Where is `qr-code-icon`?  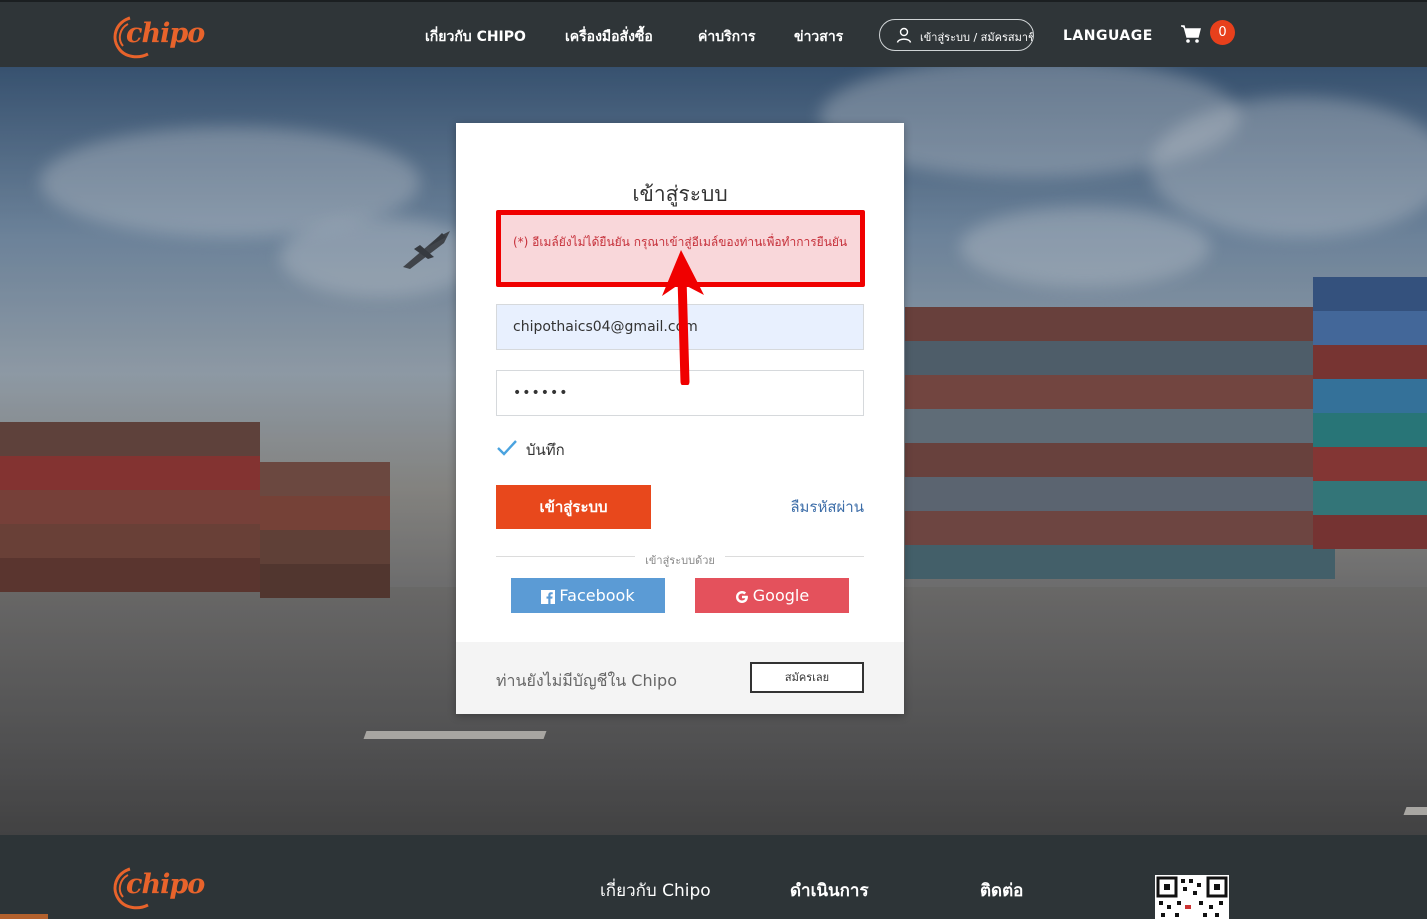 qr-code-icon is located at coordinates (1192, 896).